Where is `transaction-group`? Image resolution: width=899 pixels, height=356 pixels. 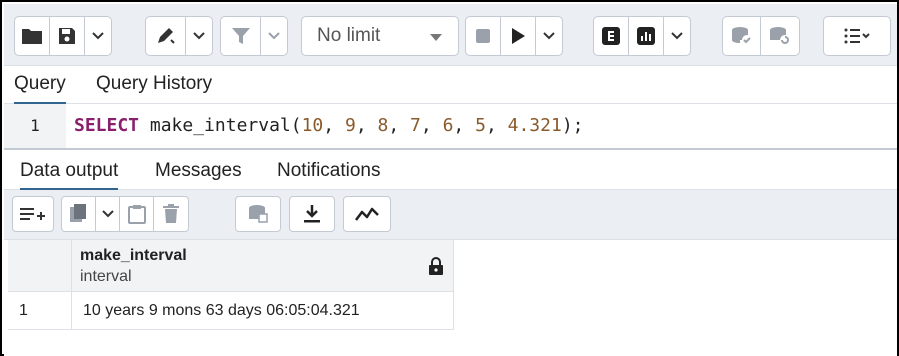 transaction-group is located at coordinates (761, 36).